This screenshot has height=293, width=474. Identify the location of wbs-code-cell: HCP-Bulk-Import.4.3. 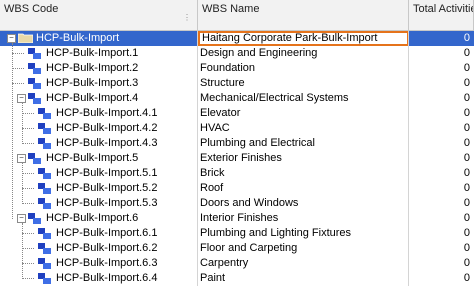
(99, 143).